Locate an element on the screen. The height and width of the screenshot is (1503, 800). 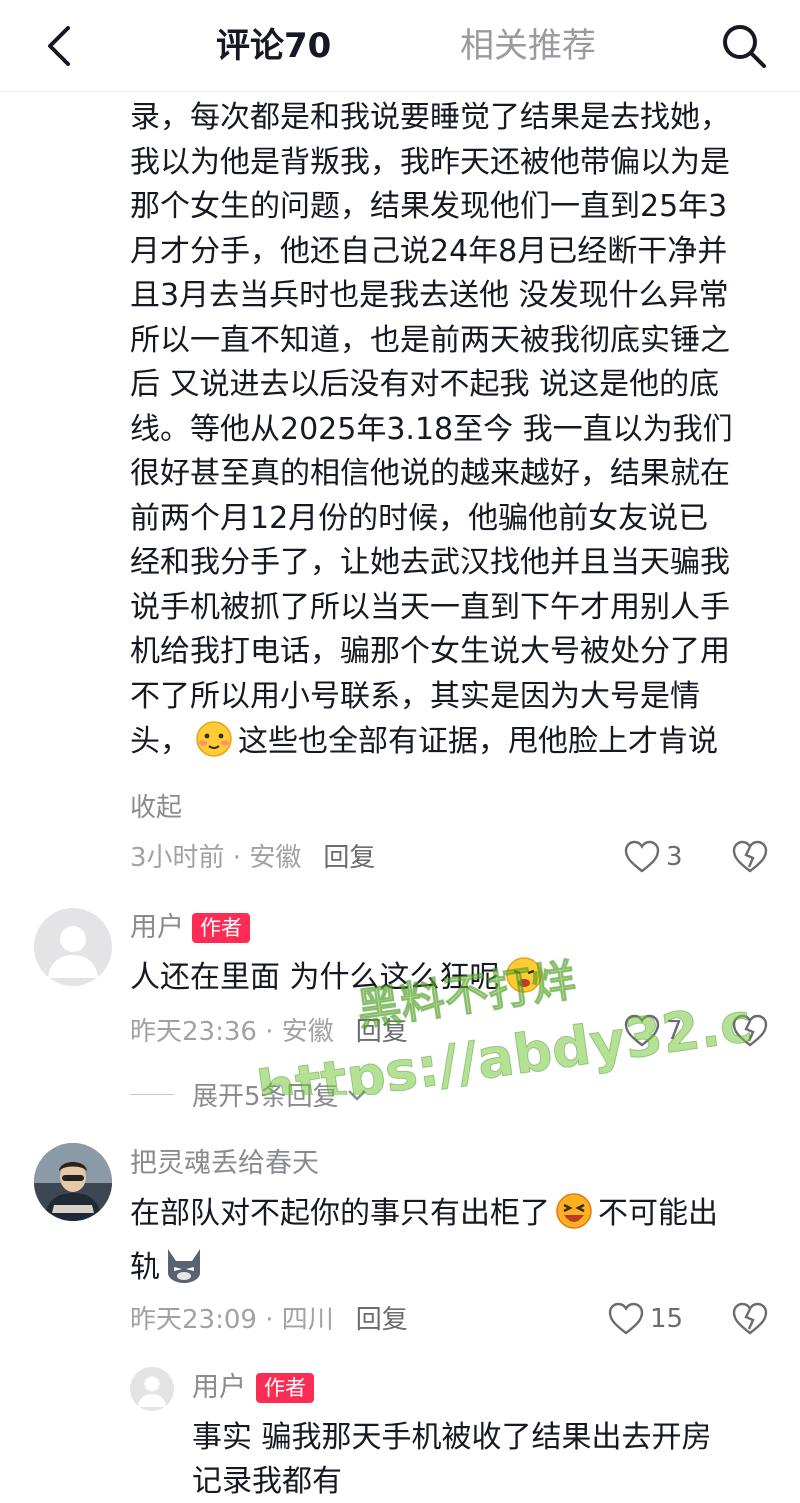
comment-meta: 3小时前 · 安徽 回复 is located at coordinates (252, 858).